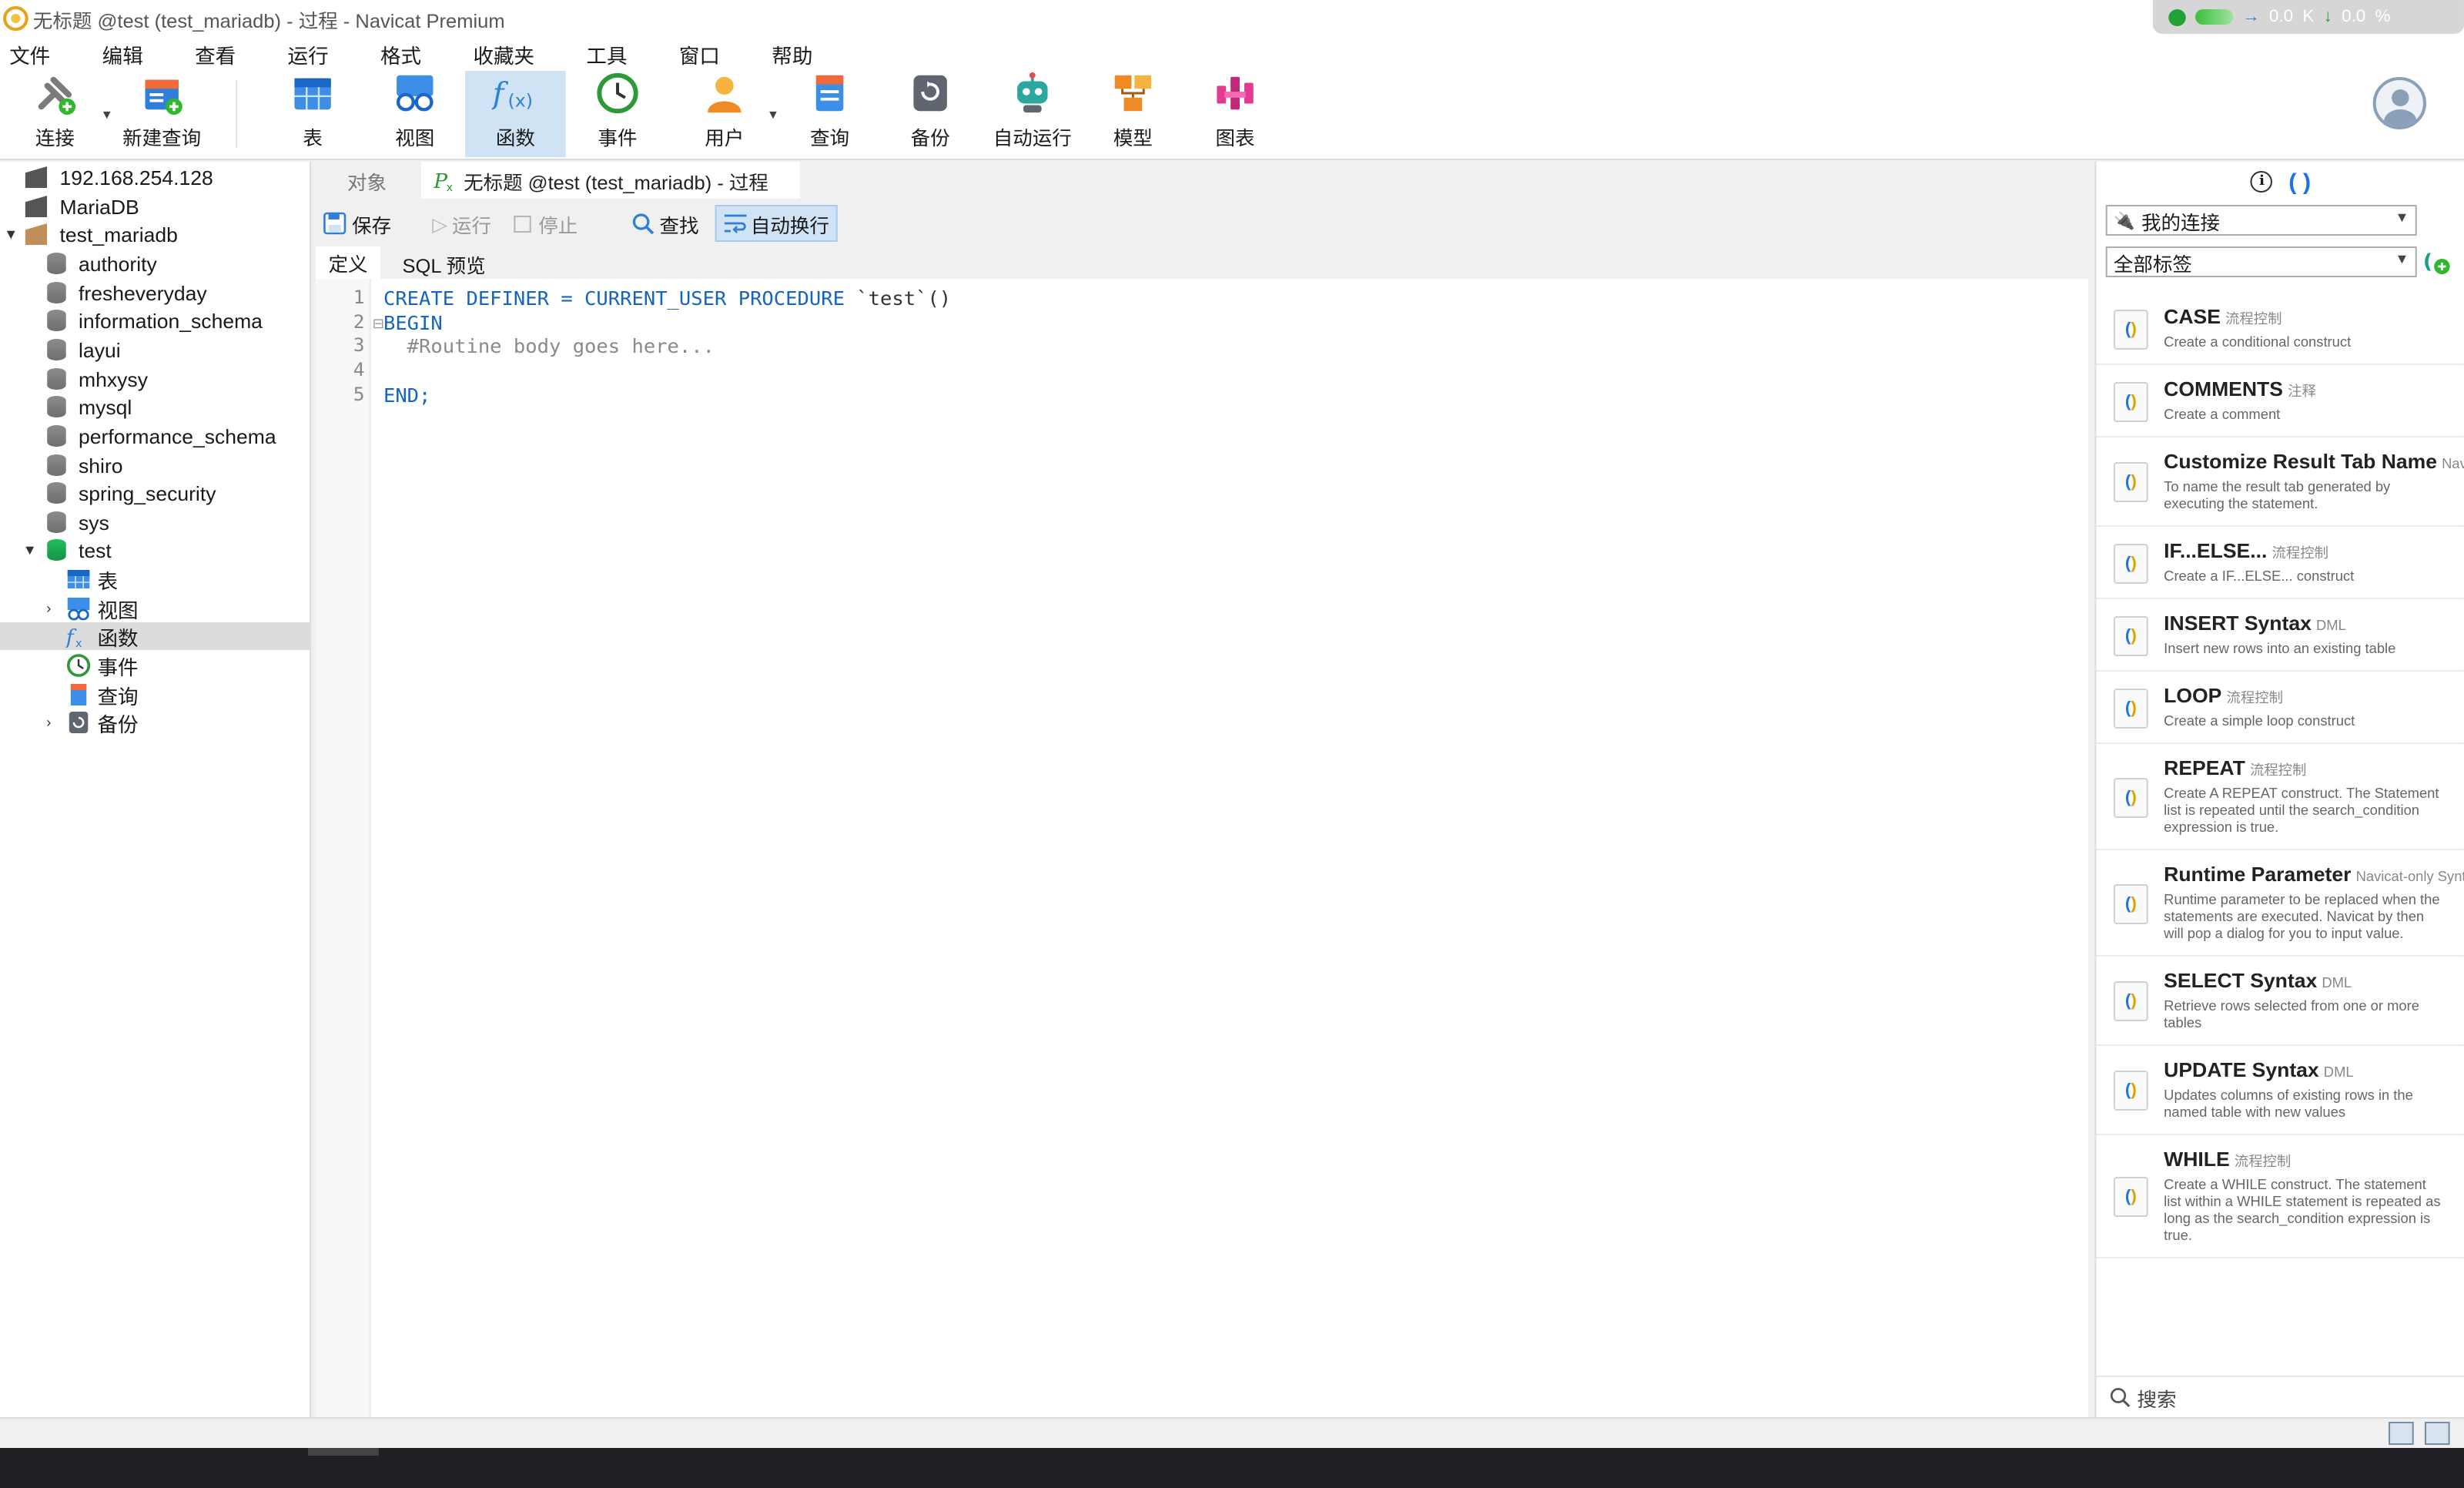 The width and height of the screenshot is (2464, 1488). What do you see at coordinates (92, 579) in the screenshot?
I see `tree-item-tables: 表` at bounding box center [92, 579].